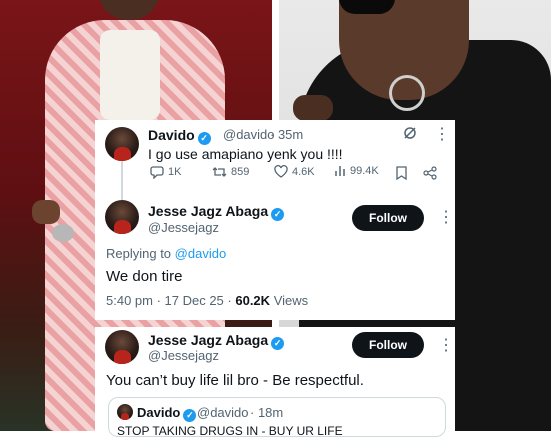 Image resolution: width=551 pixels, height=438 pixels. Describe the element at coordinates (46, 212) in the screenshot. I see `hand-shape` at that location.